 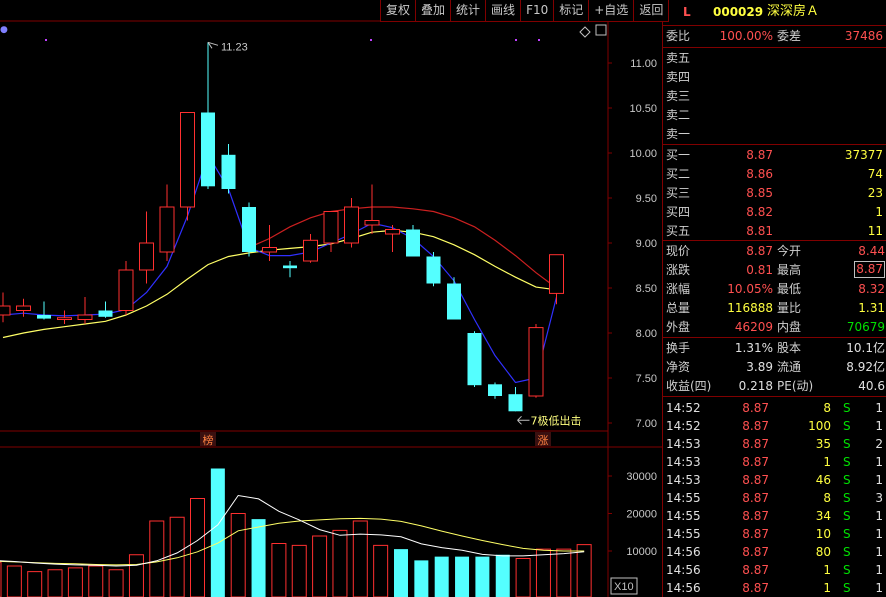 I want to click on buy-level-volume: 11, so click(x=875, y=231).